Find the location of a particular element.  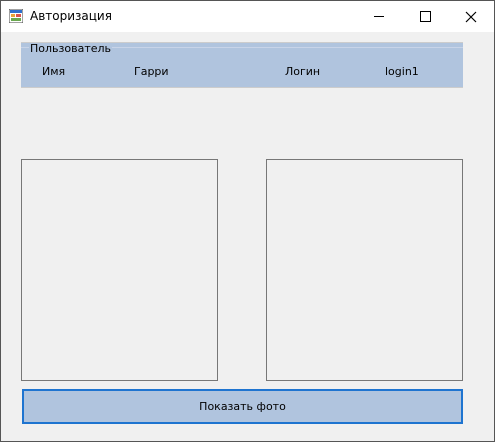

maximize-button is located at coordinates (425, 16).